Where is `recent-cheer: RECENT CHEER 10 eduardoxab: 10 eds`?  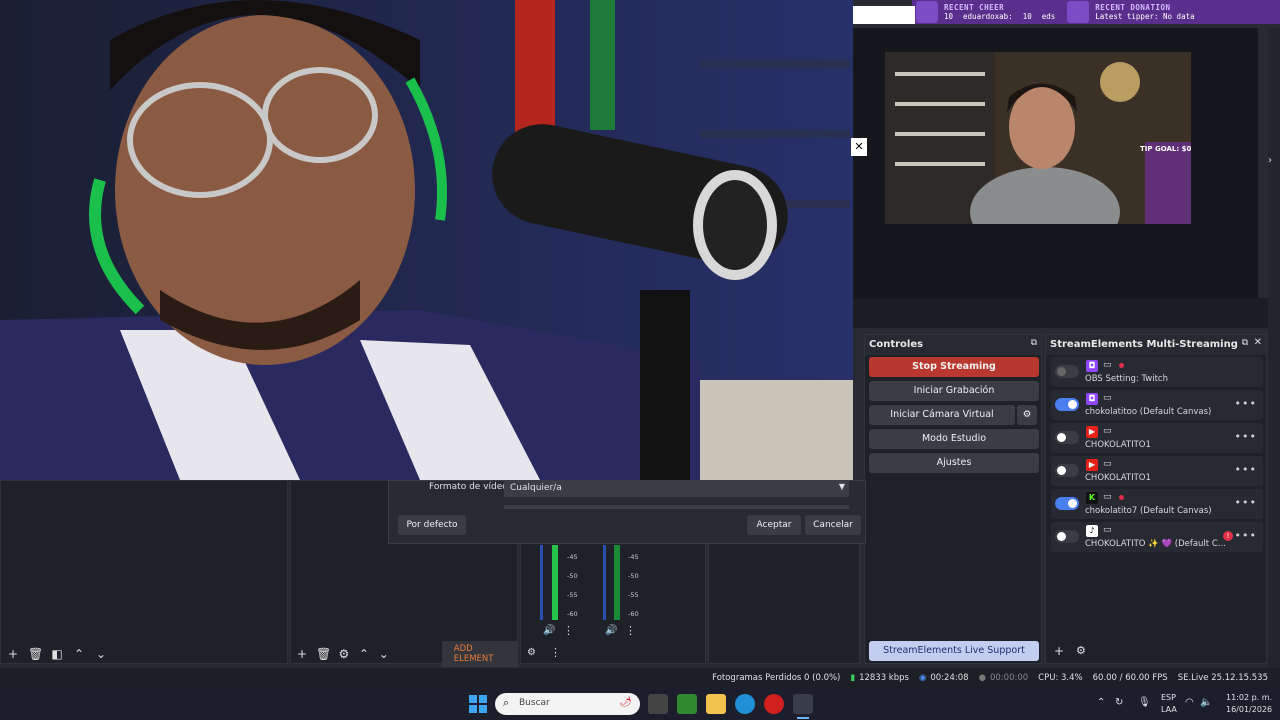
recent-cheer: RECENT CHEER 10 eduardoxab: 10 eds is located at coordinates (999, 12).